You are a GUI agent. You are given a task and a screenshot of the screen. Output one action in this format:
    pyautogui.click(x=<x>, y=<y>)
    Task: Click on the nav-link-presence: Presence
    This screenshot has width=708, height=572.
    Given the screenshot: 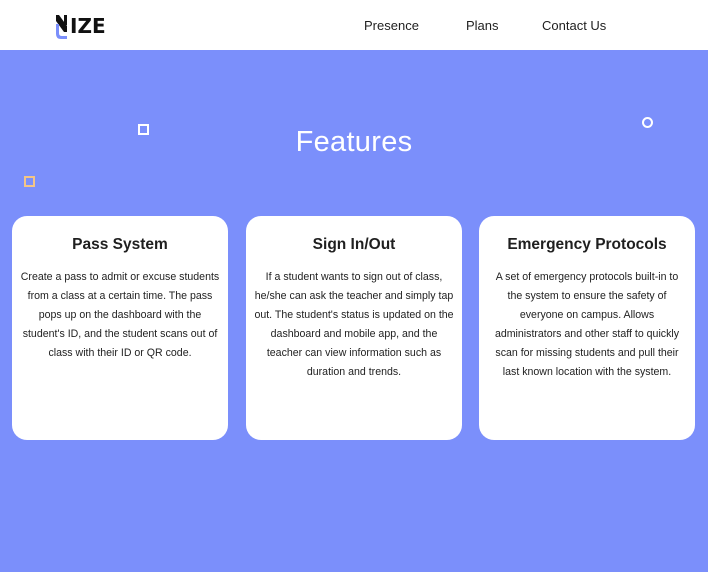 What is the action you would take?
    pyautogui.click(x=391, y=26)
    